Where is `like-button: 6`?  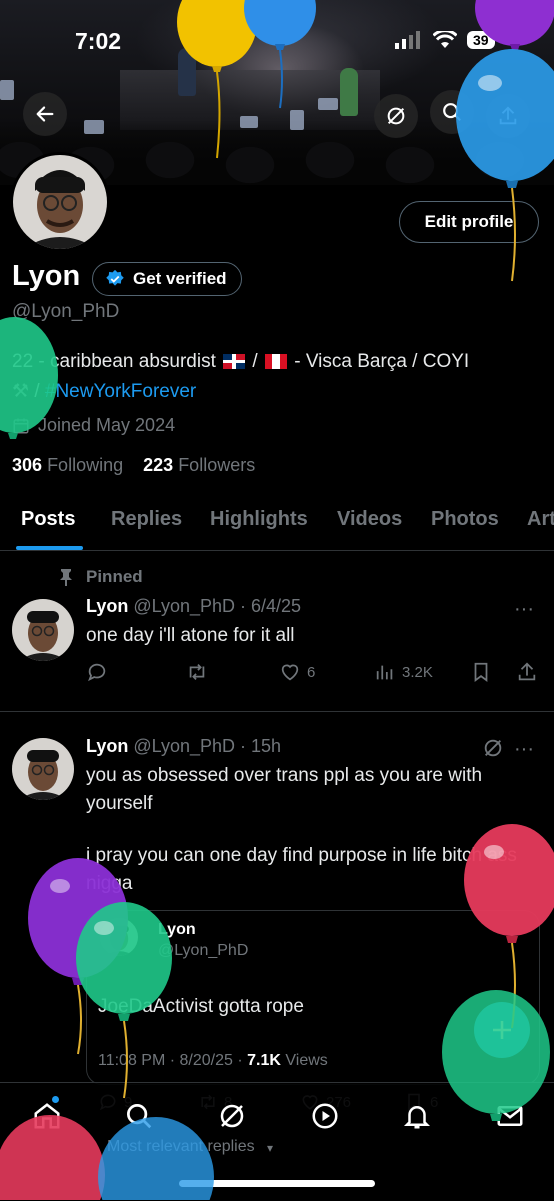 like-button: 6 is located at coordinates (297, 672).